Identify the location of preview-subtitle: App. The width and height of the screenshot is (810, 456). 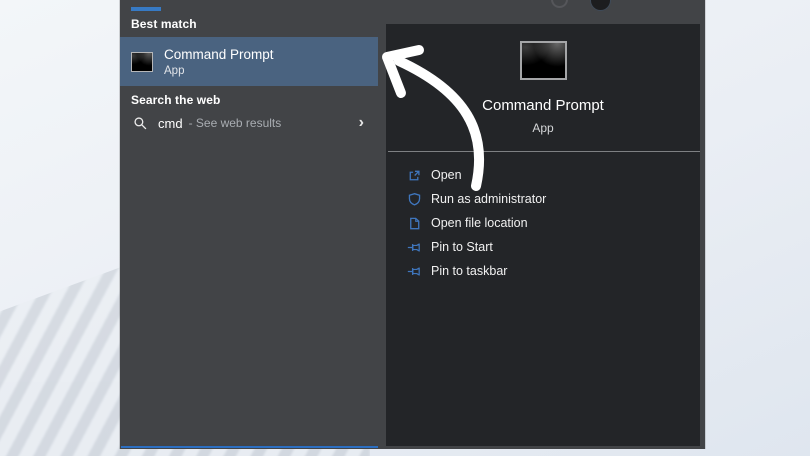
(543, 128).